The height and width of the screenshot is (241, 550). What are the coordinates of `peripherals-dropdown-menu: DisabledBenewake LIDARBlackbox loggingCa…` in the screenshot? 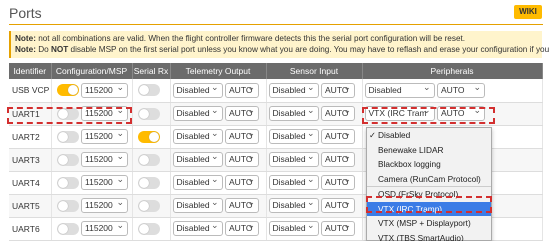 It's located at (429, 184).